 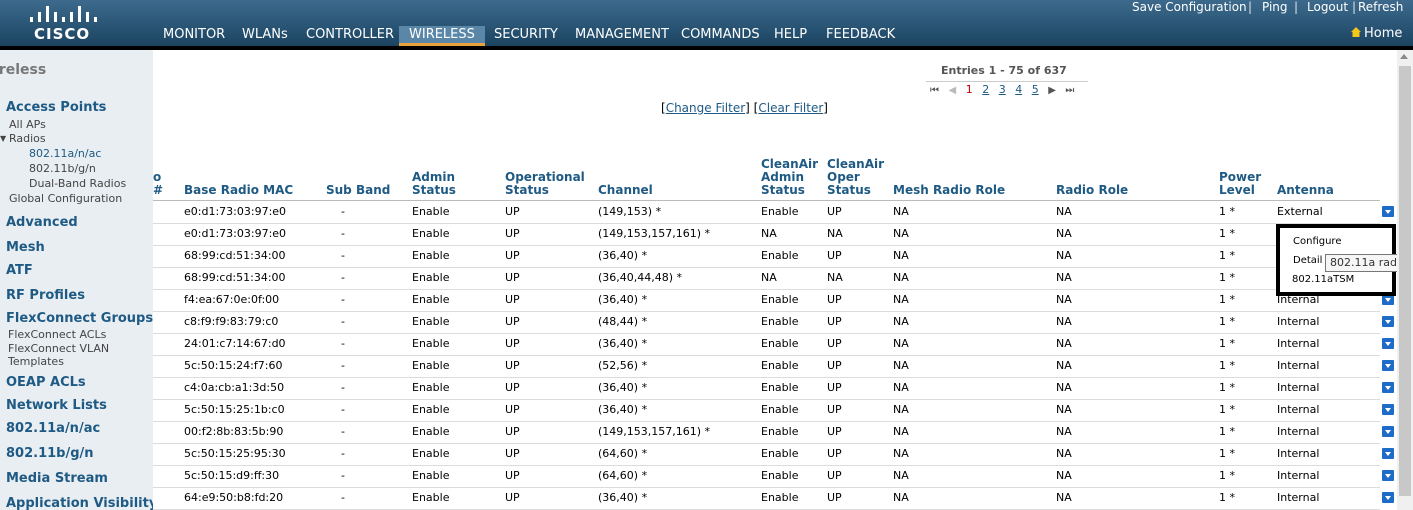 I want to click on first-page-icon: ⏮, so click(x=934, y=90).